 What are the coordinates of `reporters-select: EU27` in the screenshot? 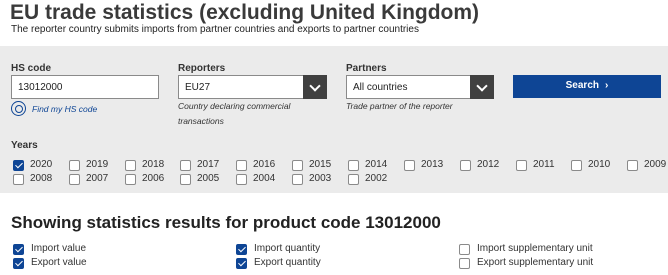 It's located at (252, 87).